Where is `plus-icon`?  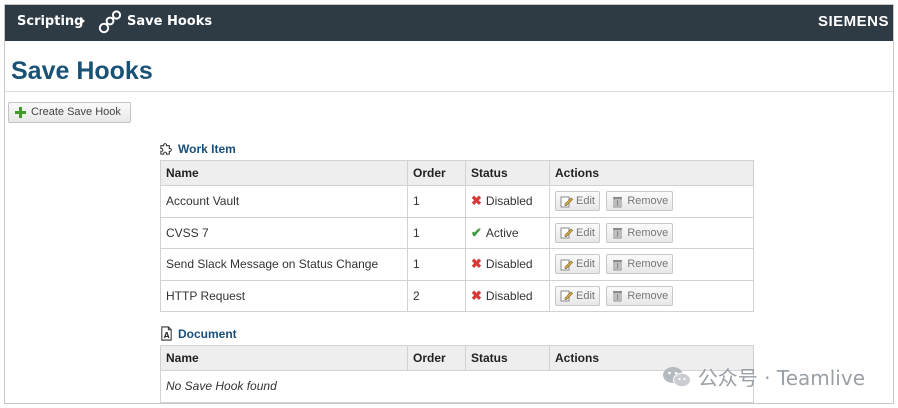 plus-icon is located at coordinates (20, 112).